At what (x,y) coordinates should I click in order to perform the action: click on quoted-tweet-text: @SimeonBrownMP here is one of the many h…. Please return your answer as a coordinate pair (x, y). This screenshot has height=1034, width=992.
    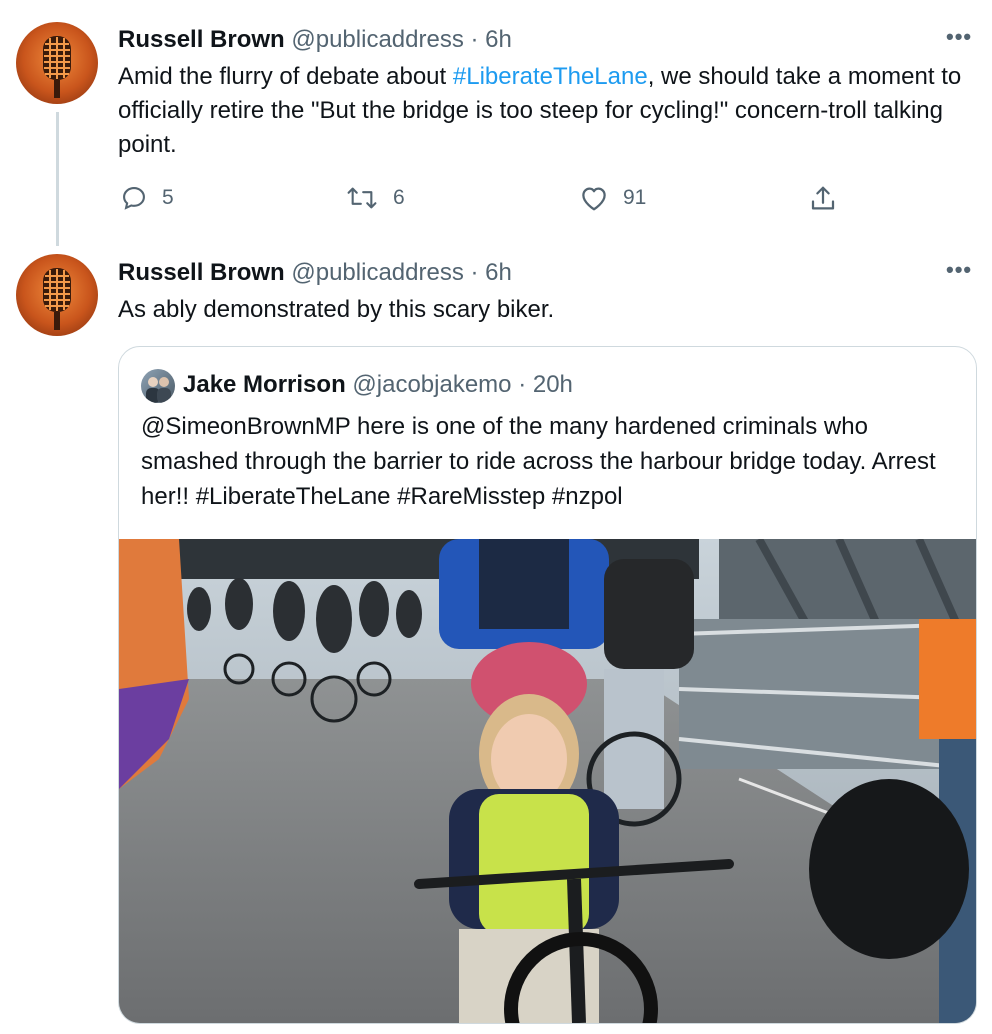
    Looking at the image, I should click on (538, 461).